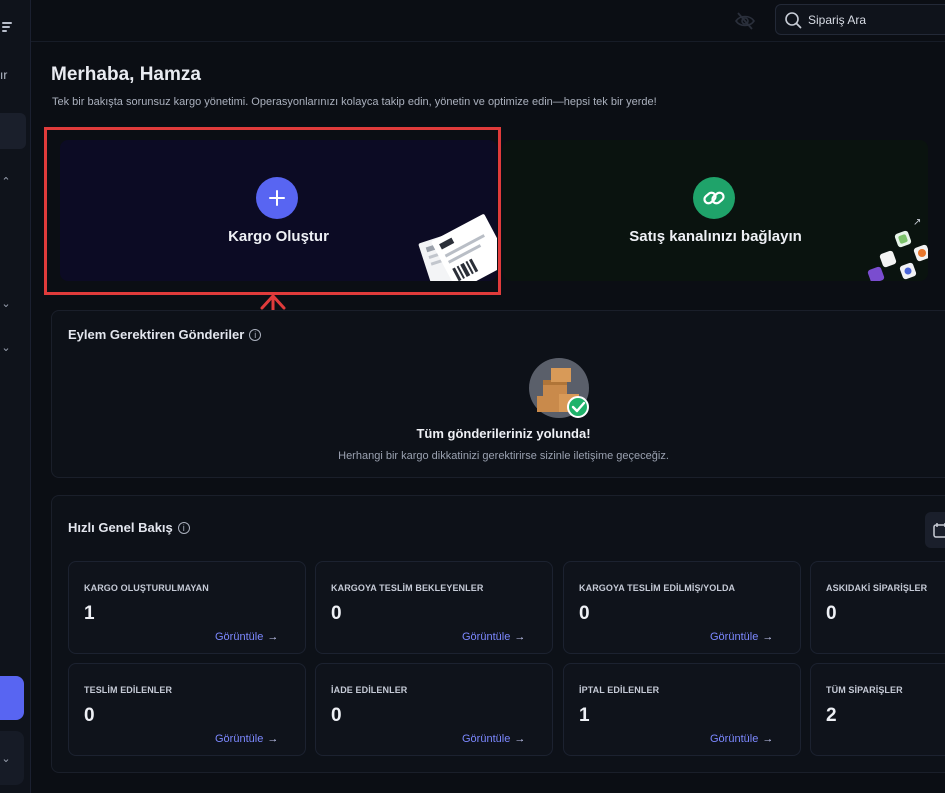 The width and height of the screenshot is (945, 793). I want to click on stat-tile-not-created: KARGO OLUŞTURULMAYAN 1 Görüntüle →, so click(187, 607).